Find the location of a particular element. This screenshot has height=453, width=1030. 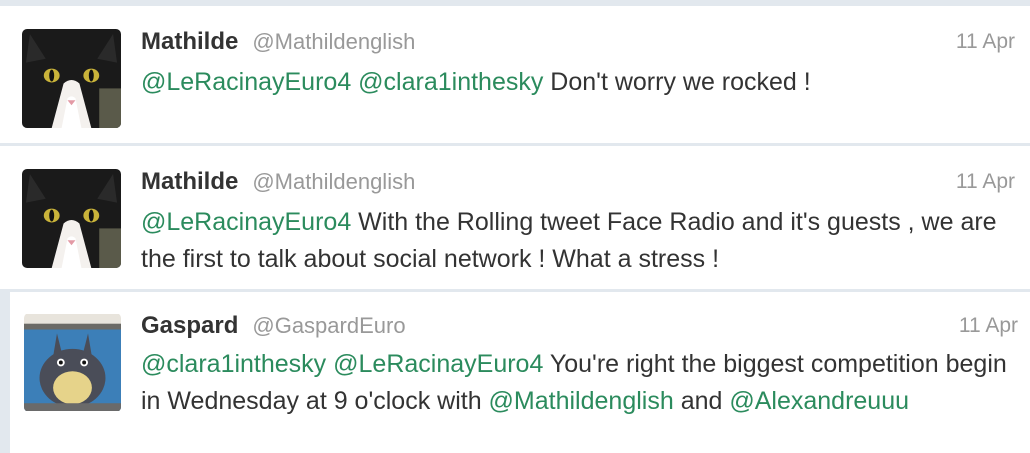

text-segment: Don't worry we rocked ! is located at coordinates (677, 82).